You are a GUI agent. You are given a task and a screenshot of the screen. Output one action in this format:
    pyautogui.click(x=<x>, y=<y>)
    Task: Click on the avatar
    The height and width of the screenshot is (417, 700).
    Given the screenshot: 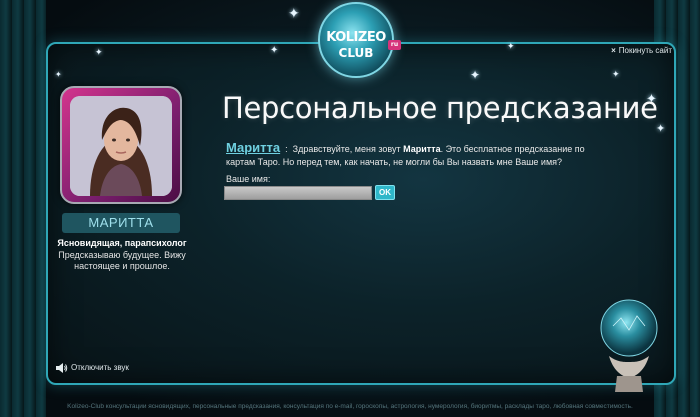 What is the action you would take?
    pyautogui.click(x=121, y=146)
    